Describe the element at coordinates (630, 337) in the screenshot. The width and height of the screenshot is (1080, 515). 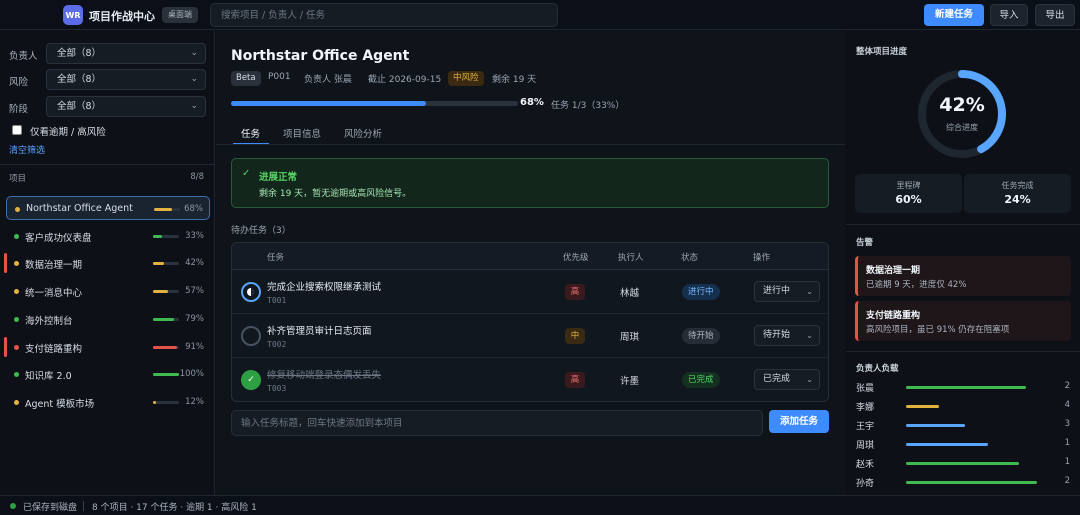
I see `task-assignee: 周琪` at that location.